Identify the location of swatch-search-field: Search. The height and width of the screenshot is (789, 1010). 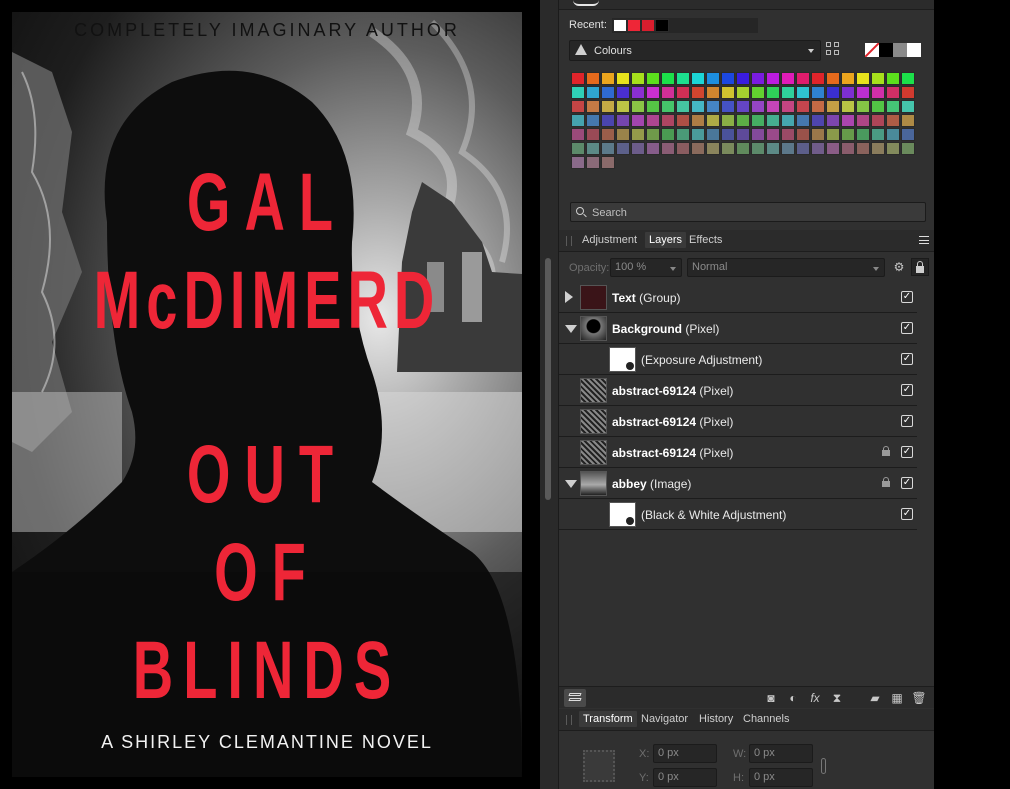
(748, 212).